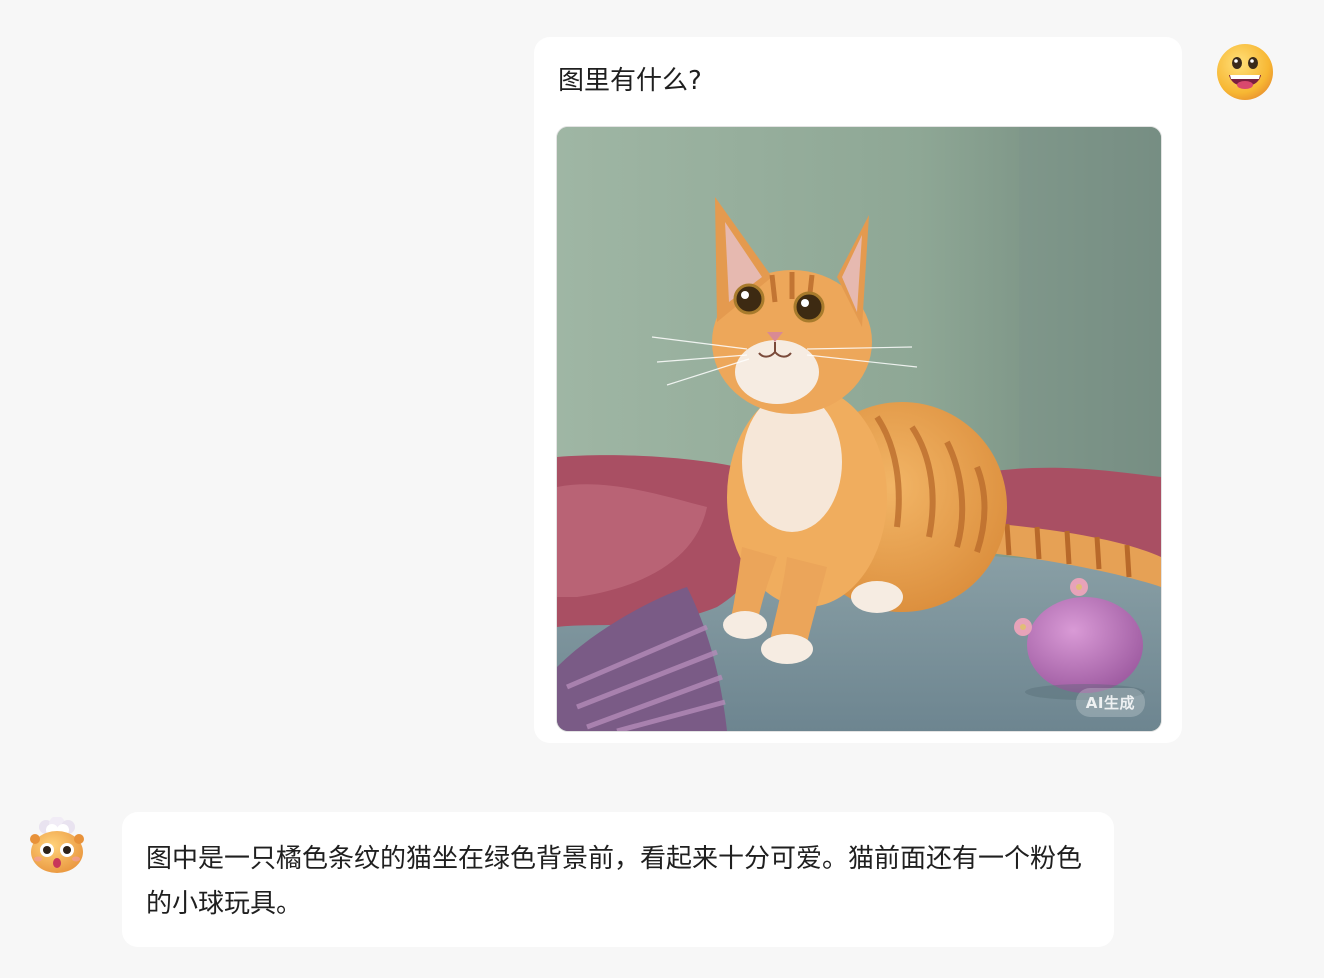 The width and height of the screenshot is (1324, 978). Describe the element at coordinates (630, 81) in the screenshot. I see `user-message-text: 图里有什么?` at that location.